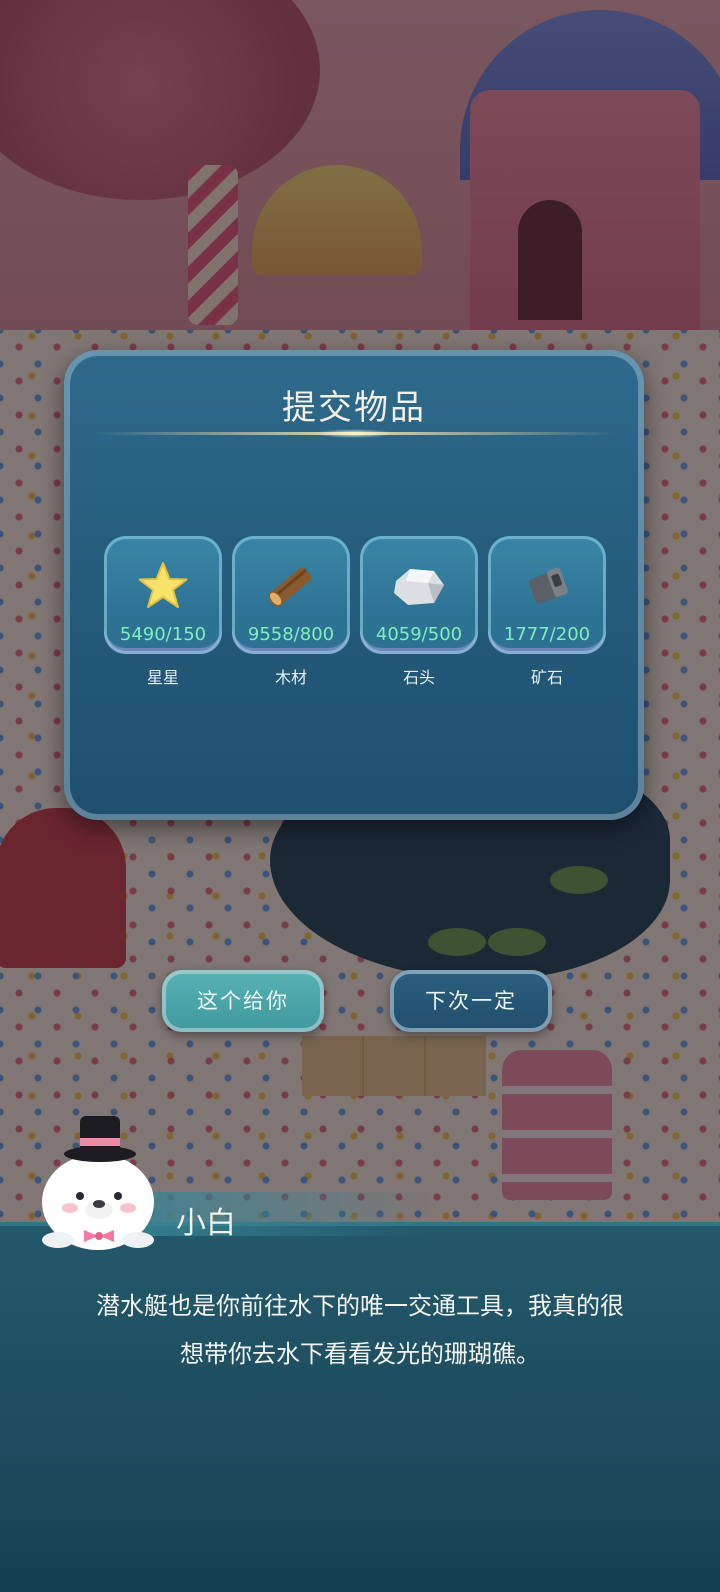 Image resolution: width=720 pixels, height=1592 pixels. I want to click on item-wood: 9558/800 木材, so click(291, 612).